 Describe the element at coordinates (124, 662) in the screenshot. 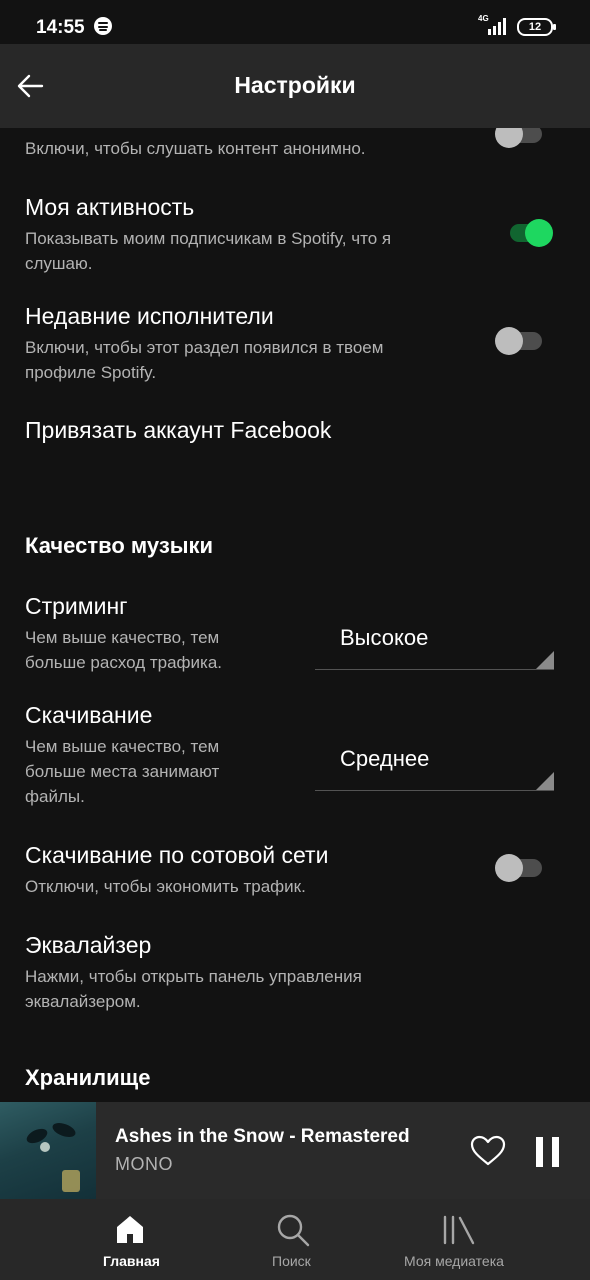

I see `streaming-description-2: больше расход трафика.` at that location.